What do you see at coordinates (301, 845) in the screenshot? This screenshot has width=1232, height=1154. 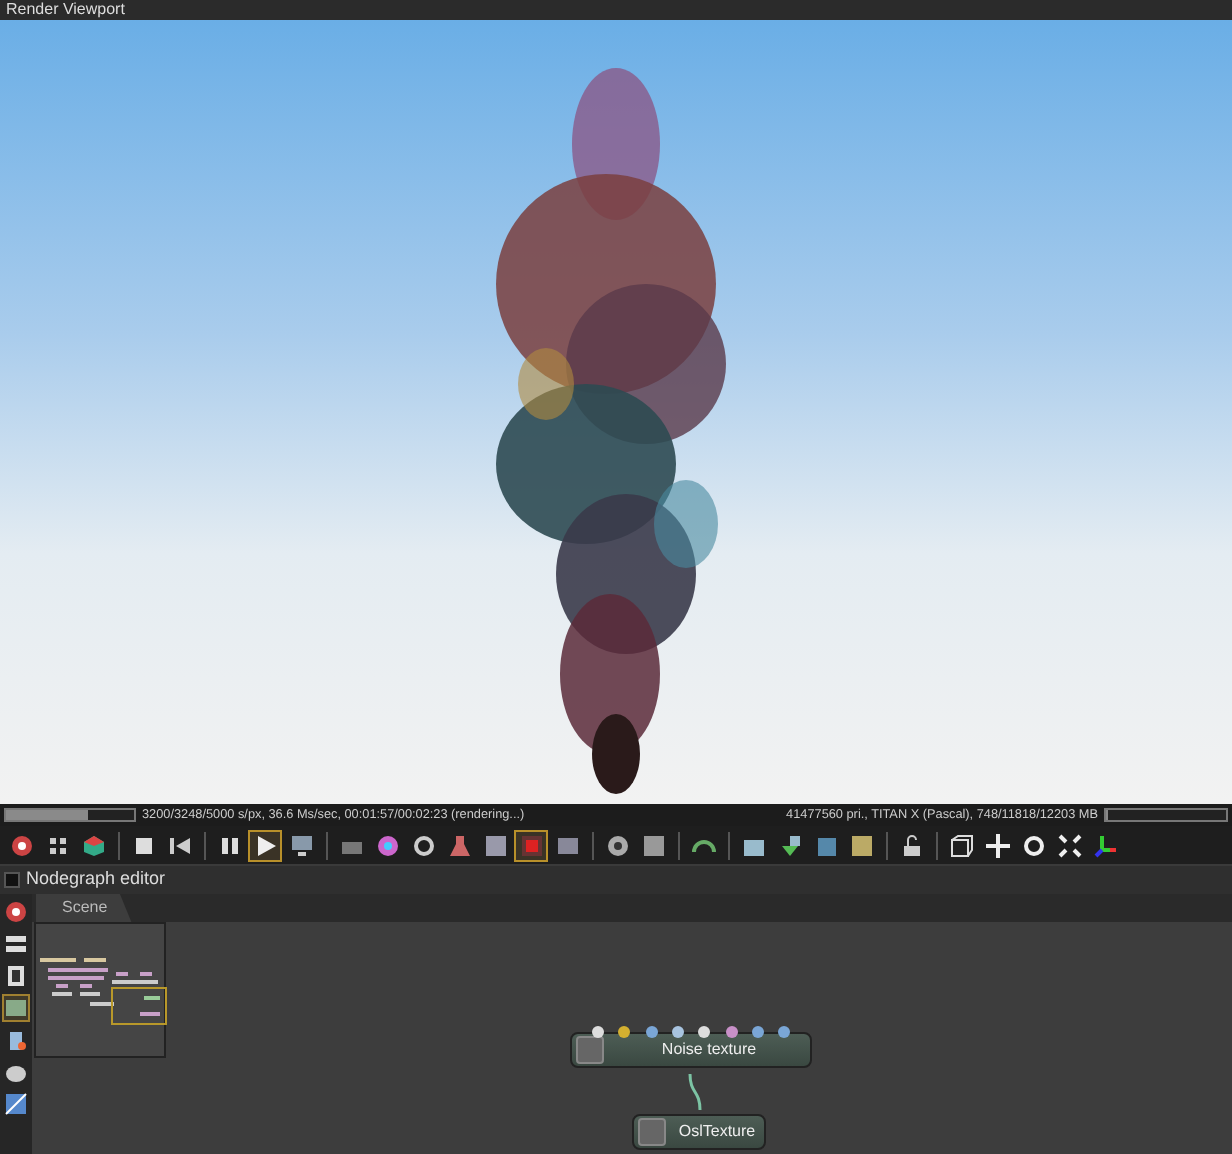 I see `monitor-icon` at bounding box center [301, 845].